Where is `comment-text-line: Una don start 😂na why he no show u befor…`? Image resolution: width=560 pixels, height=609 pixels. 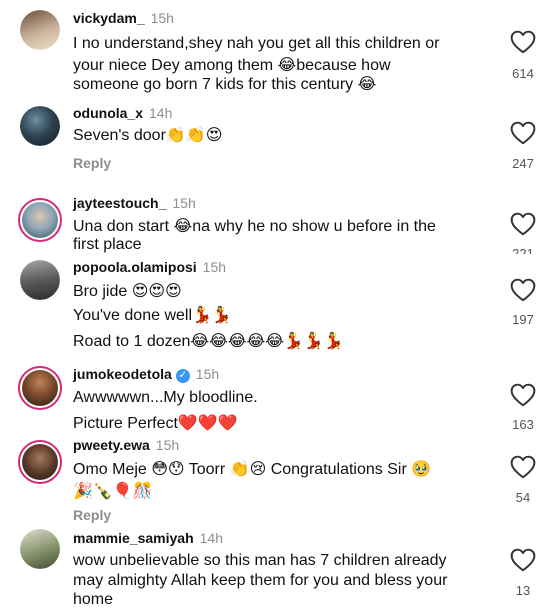
comment-text-line: Una don start 😂na why he no show u befor… is located at coordinates (254, 226).